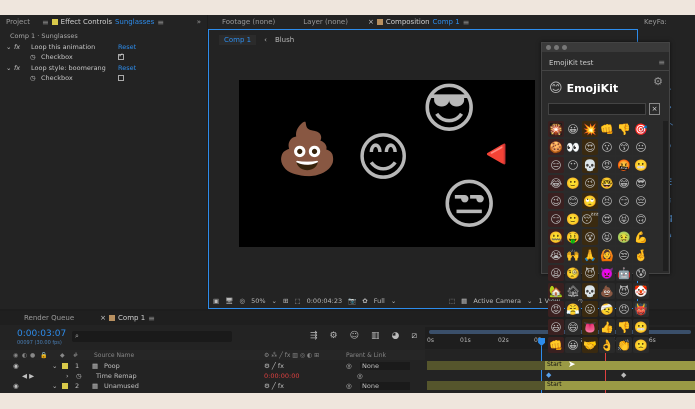 Image resolution: width=695 pixels, height=409 pixels. Describe the element at coordinates (24, 355) in the screenshot. I see `audio-icon: ◐` at that location.